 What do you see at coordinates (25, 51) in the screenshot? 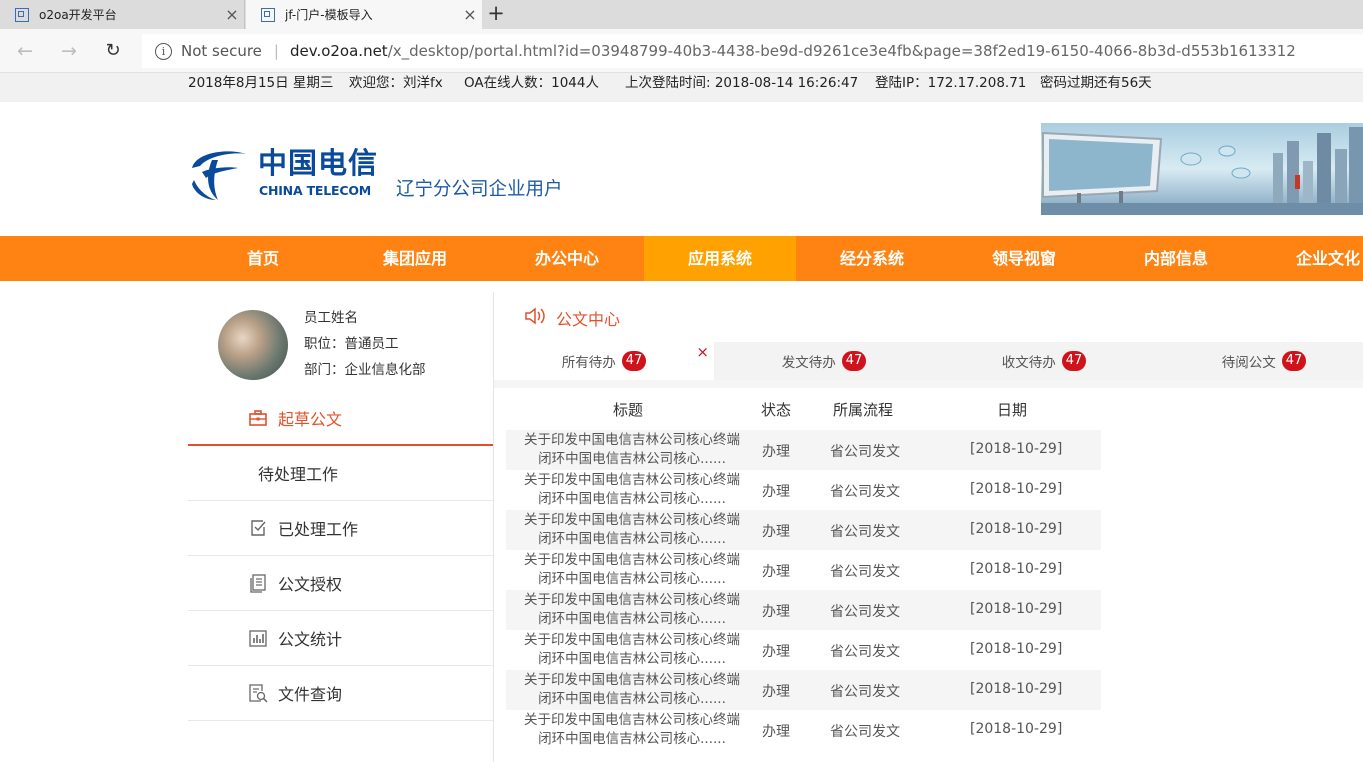
I see `back-button: ←` at bounding box center [25, 51].